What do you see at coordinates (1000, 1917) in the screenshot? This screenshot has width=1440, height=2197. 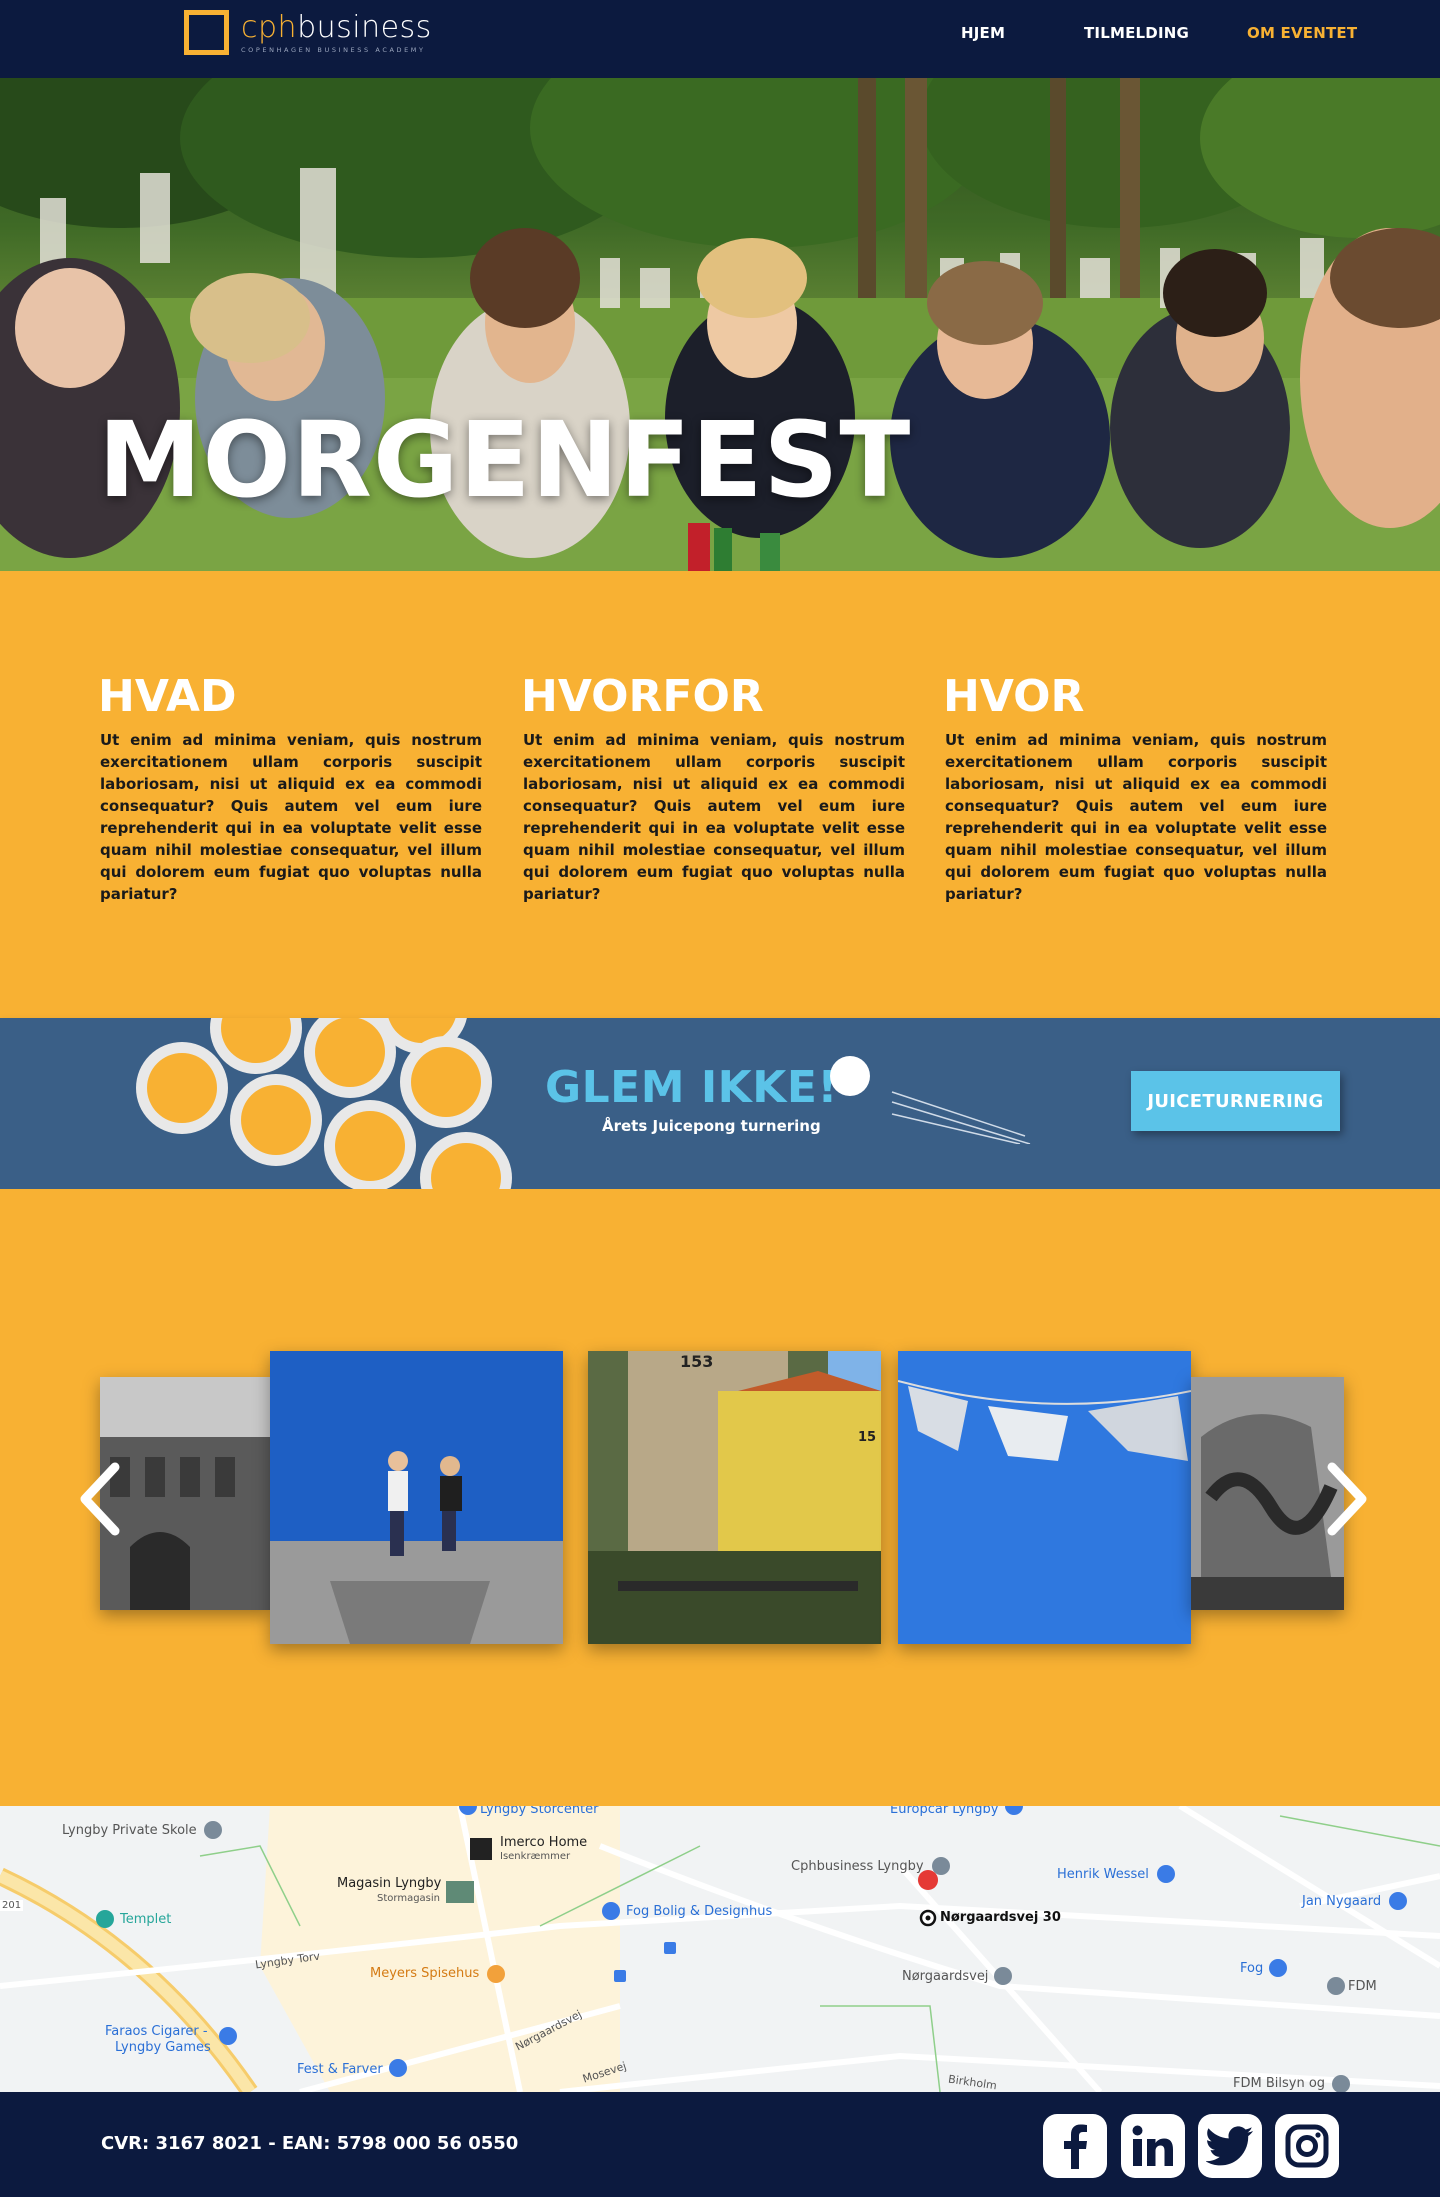 I see `map-label-destination: Nørgaardsvej 30` at bounding box center [1000, 1917].